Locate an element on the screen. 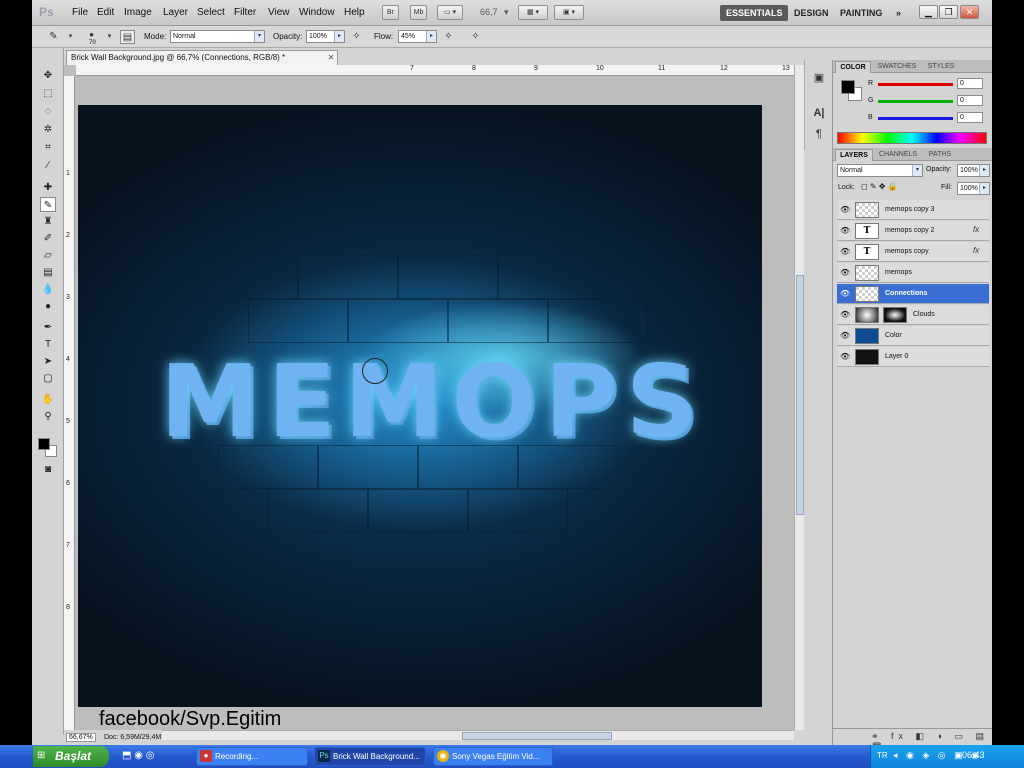  zoom-tool-icon: ⚲ is located at coordinates (48, 416).